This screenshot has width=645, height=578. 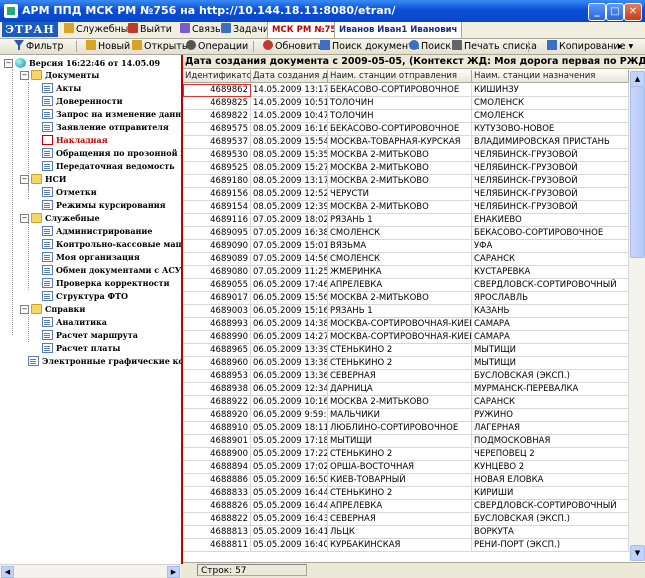 What do you see at coordinates (400, 415) in the screenshot?
I see `table-cell: МАЛЬЧИКИ` at bounding box center [400, 415].